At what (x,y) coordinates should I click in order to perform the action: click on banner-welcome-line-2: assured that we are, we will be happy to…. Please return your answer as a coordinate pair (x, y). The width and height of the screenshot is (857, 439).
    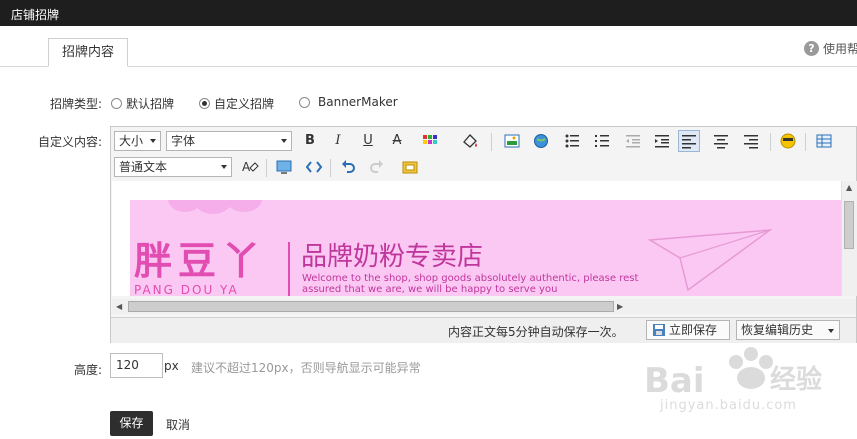
    Looking at the image, I should click on (430, 289).